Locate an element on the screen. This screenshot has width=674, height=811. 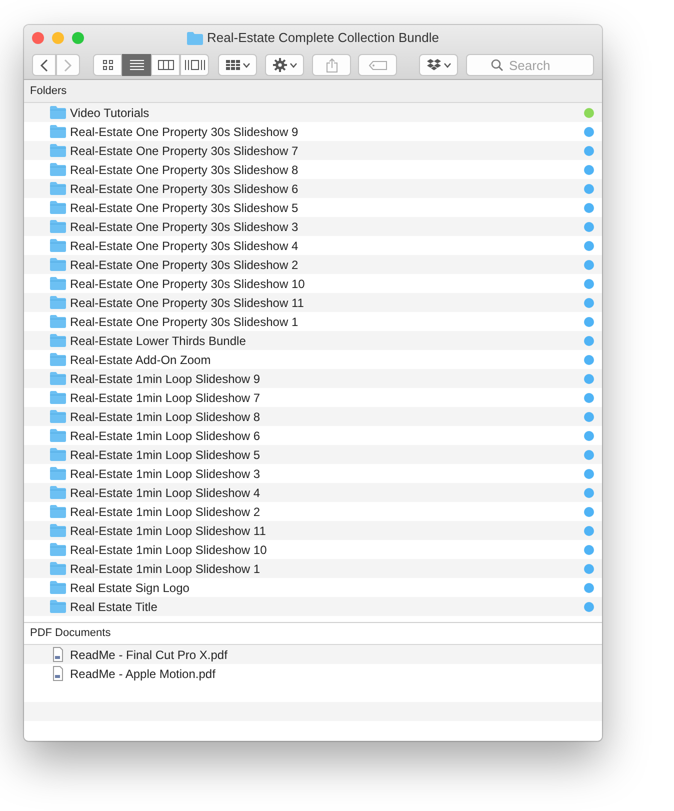
folder-row: Real-Estate One Property 30s Slideshow 1 is located at coordinates (313, 321).